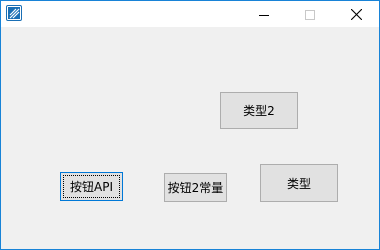  I want to click on type-button-label: 类型, so click(298, 183).